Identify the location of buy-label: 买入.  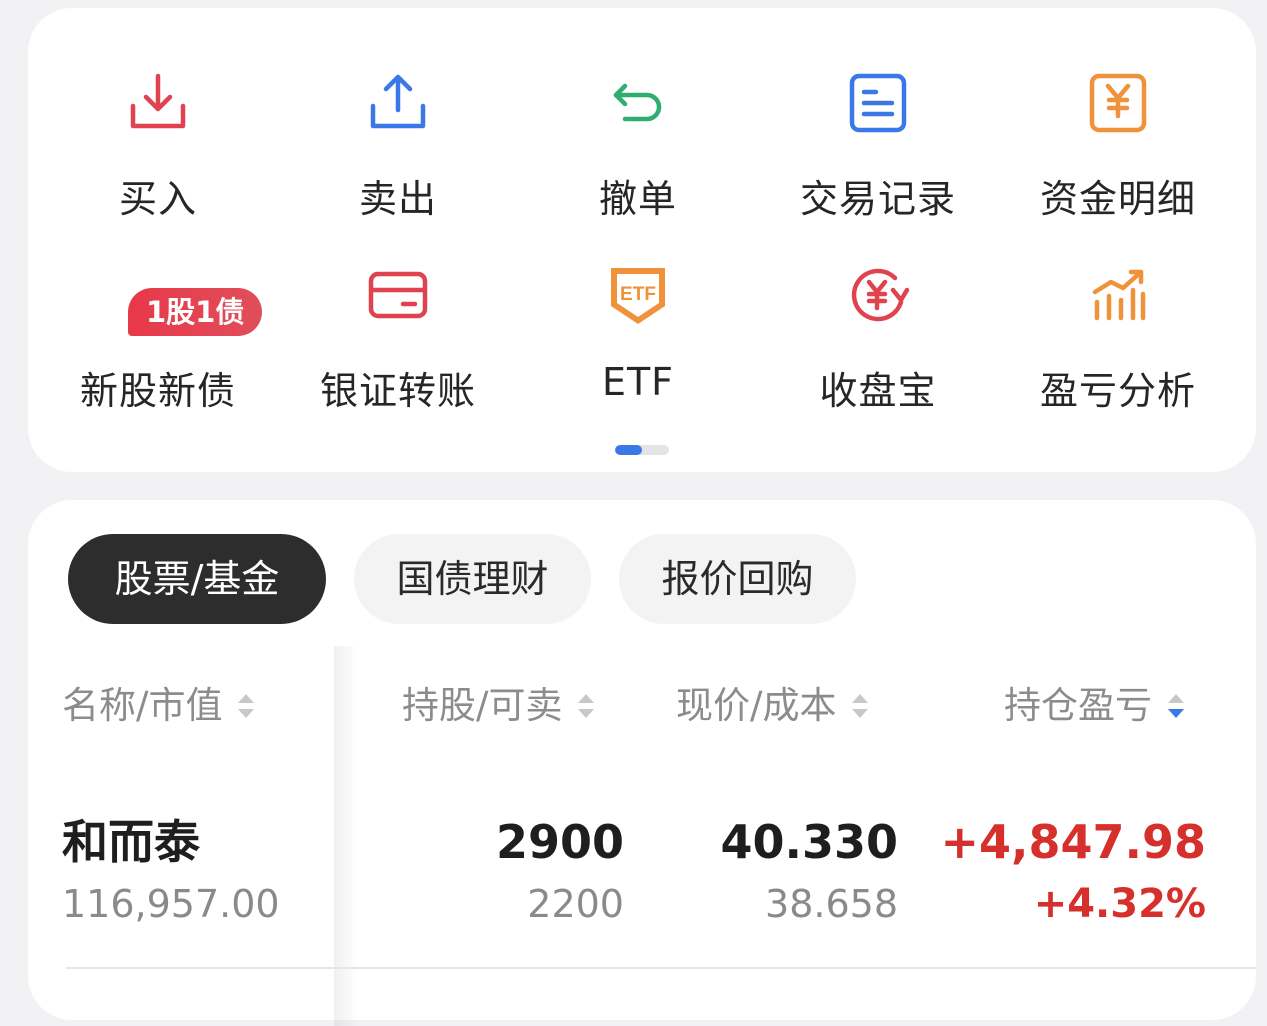
(157, 199).